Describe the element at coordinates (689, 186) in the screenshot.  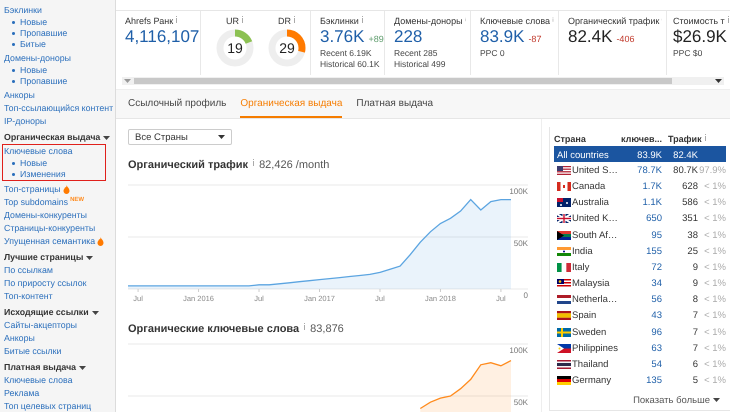
I see `table-cell-text: 628` at that location.